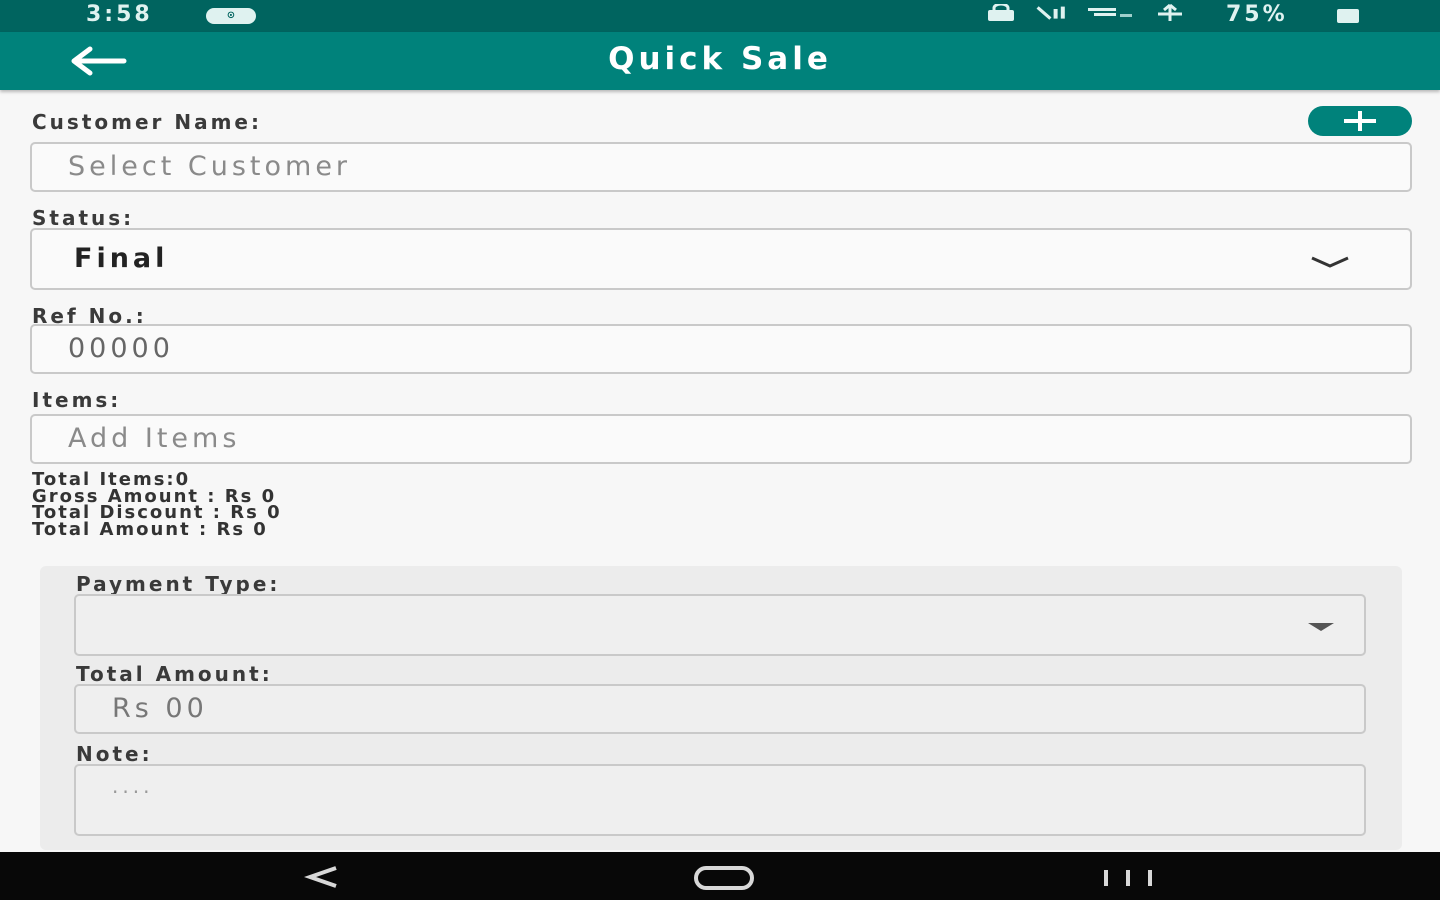 The width and height of the screenshot is (1440, 900). Describe the element at coordinates (121, 348) in the screenshot. I see `ref-no-value: 00000` at that location.